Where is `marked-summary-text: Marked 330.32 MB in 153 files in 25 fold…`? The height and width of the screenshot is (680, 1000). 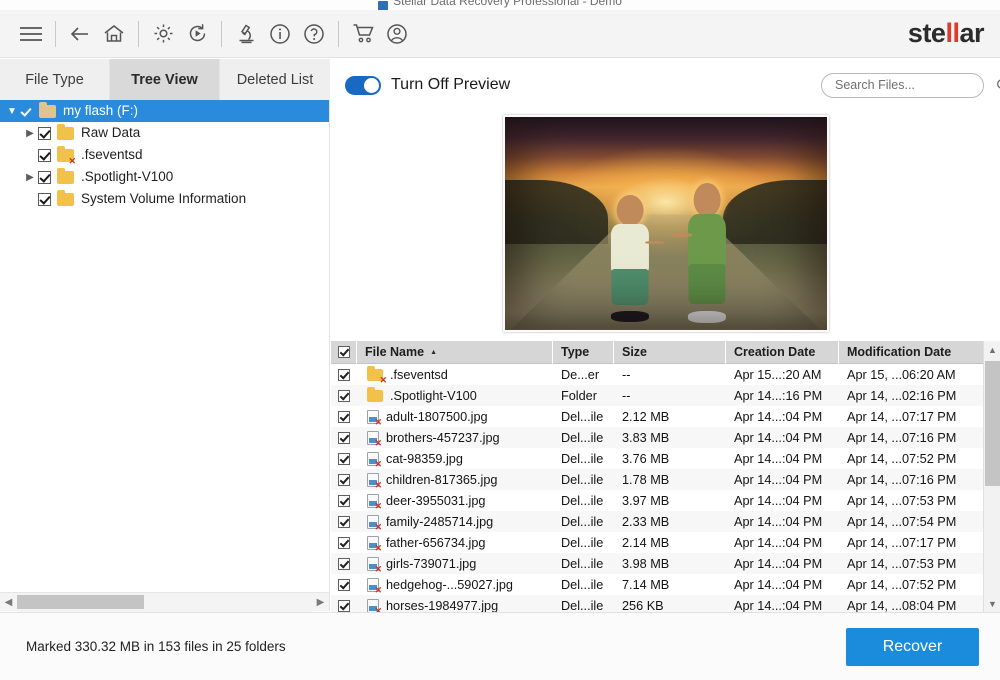 marked-summary-text: Marked 330.32 MB in 153 files in 25 fold… is located at coordinates (156, 646).